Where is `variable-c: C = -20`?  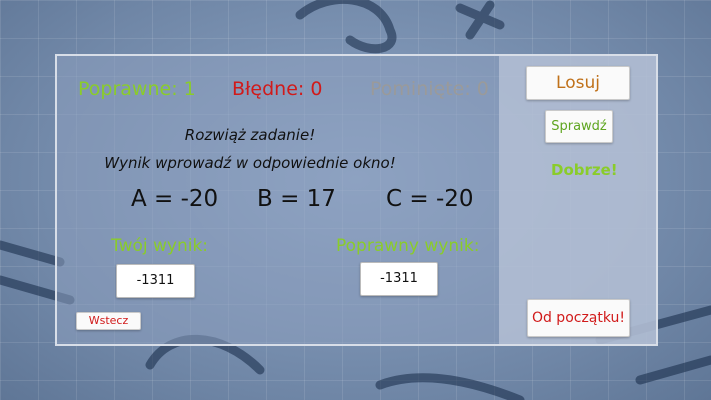 variable-c: C = -20 is located at coordinates (430, 199).